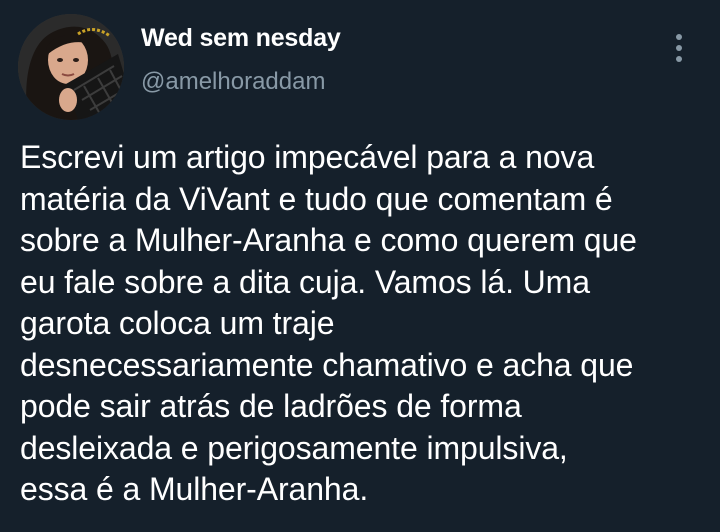  What do you see at coordinates (241, 38) in the screenshot?
I see `display-name: Wed sem nesday` at bounding box center [241, 38].